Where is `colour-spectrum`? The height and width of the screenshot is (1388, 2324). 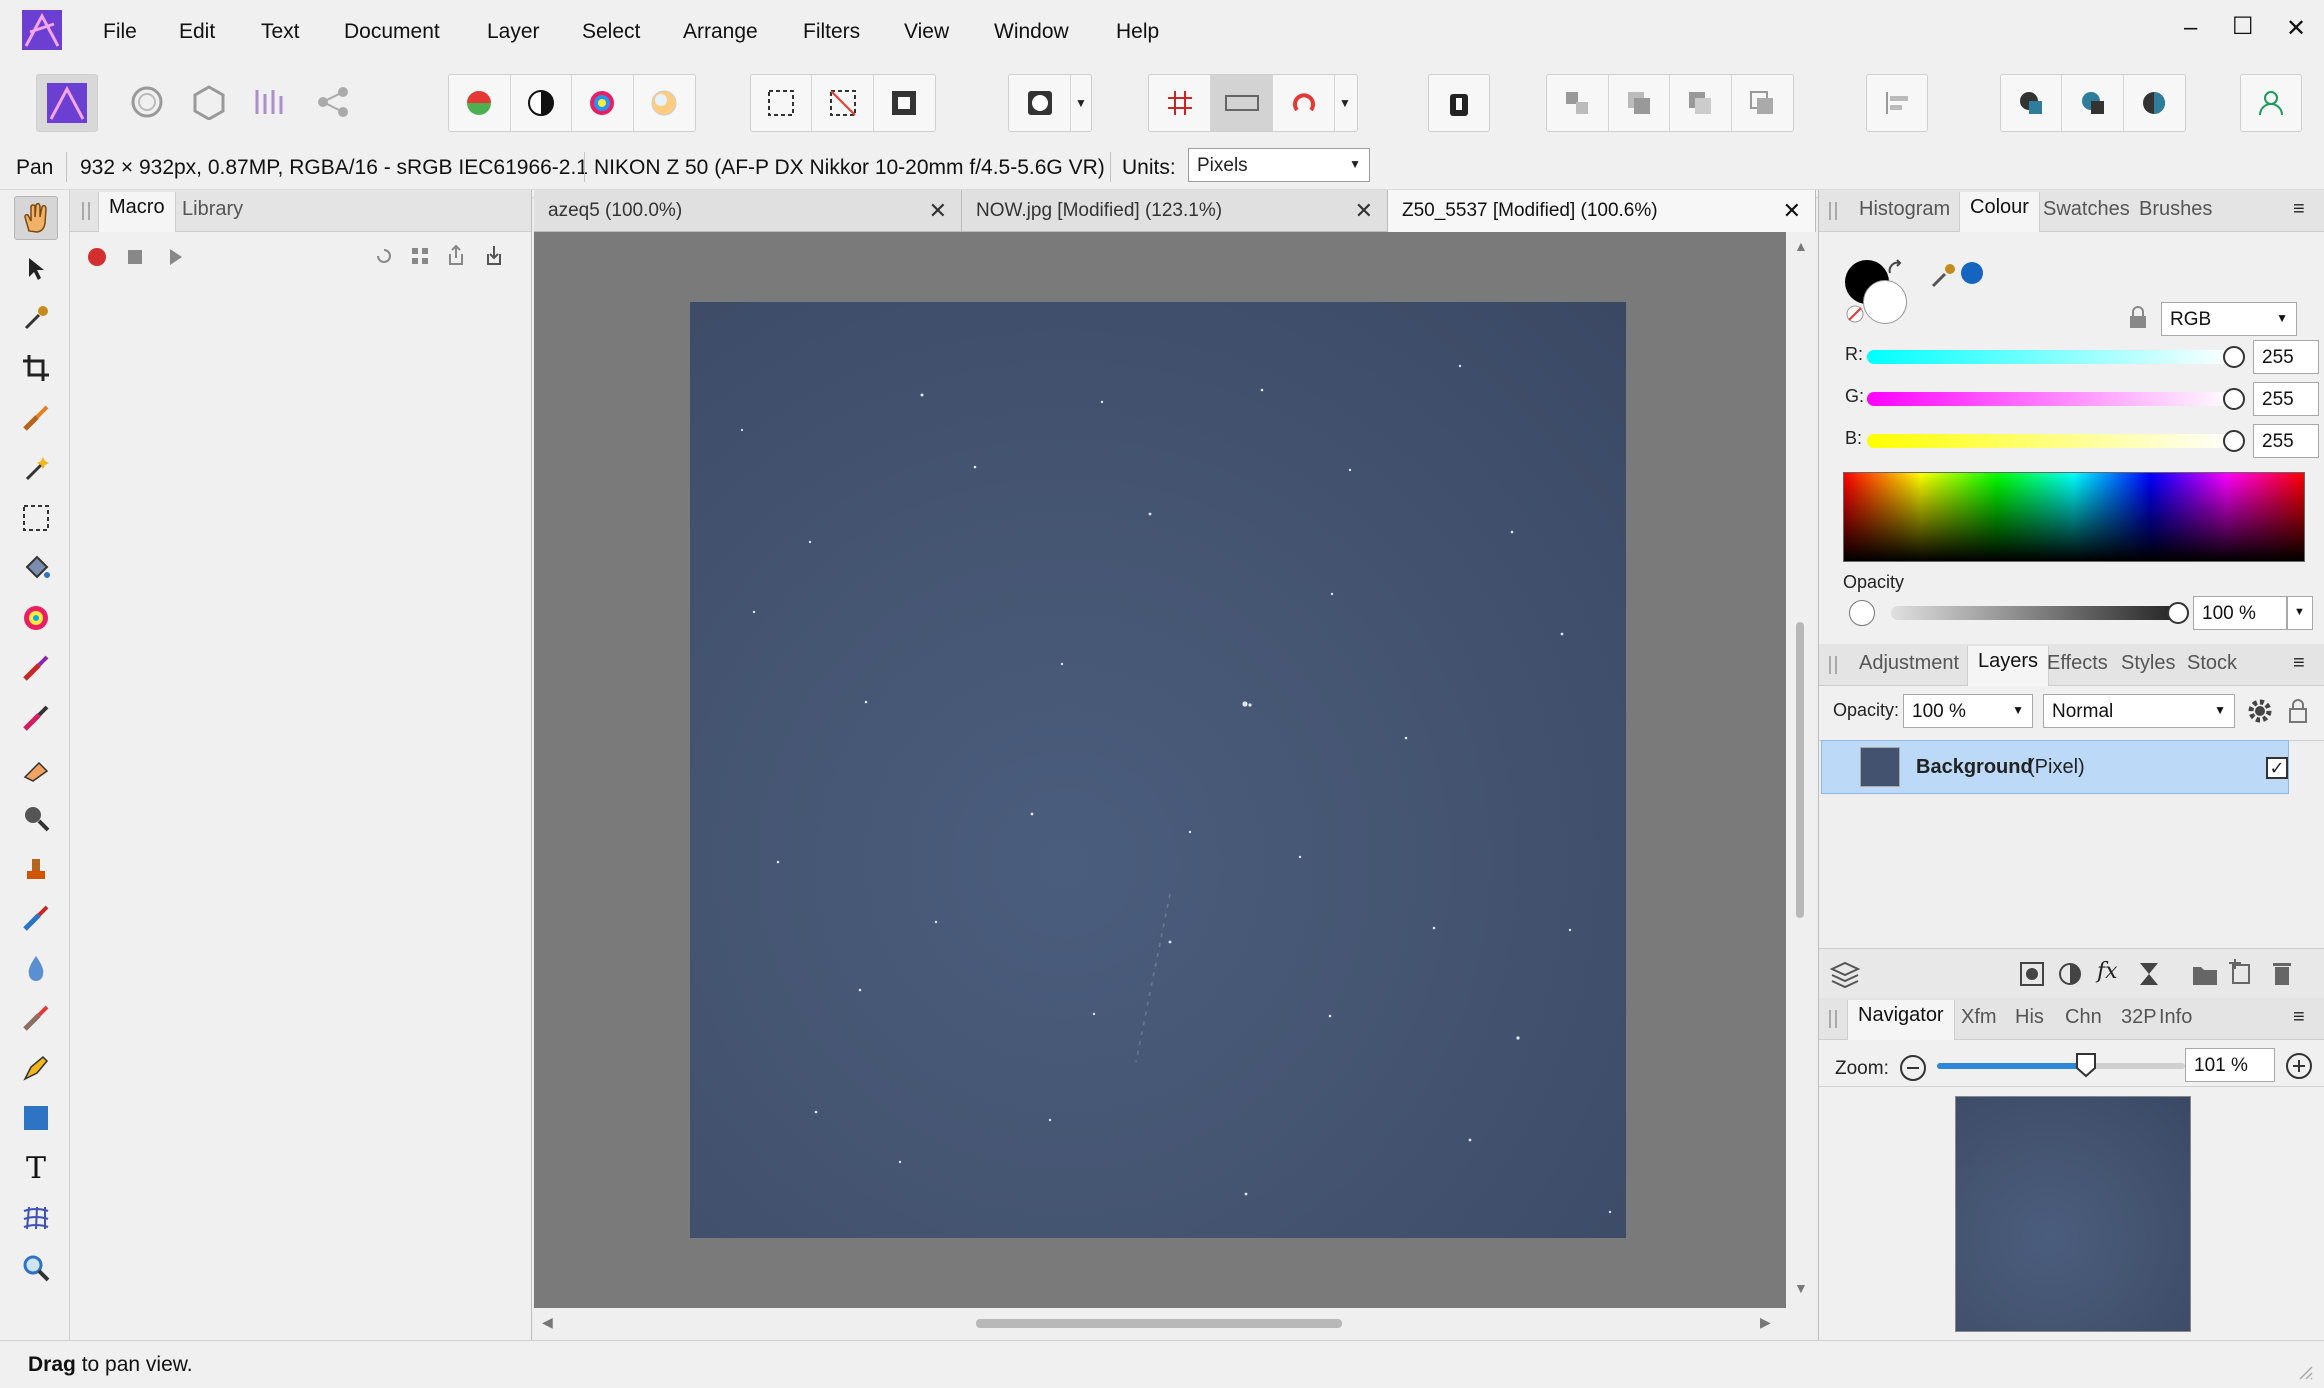 colour-spectrum is located at coordinates (2074, 517).